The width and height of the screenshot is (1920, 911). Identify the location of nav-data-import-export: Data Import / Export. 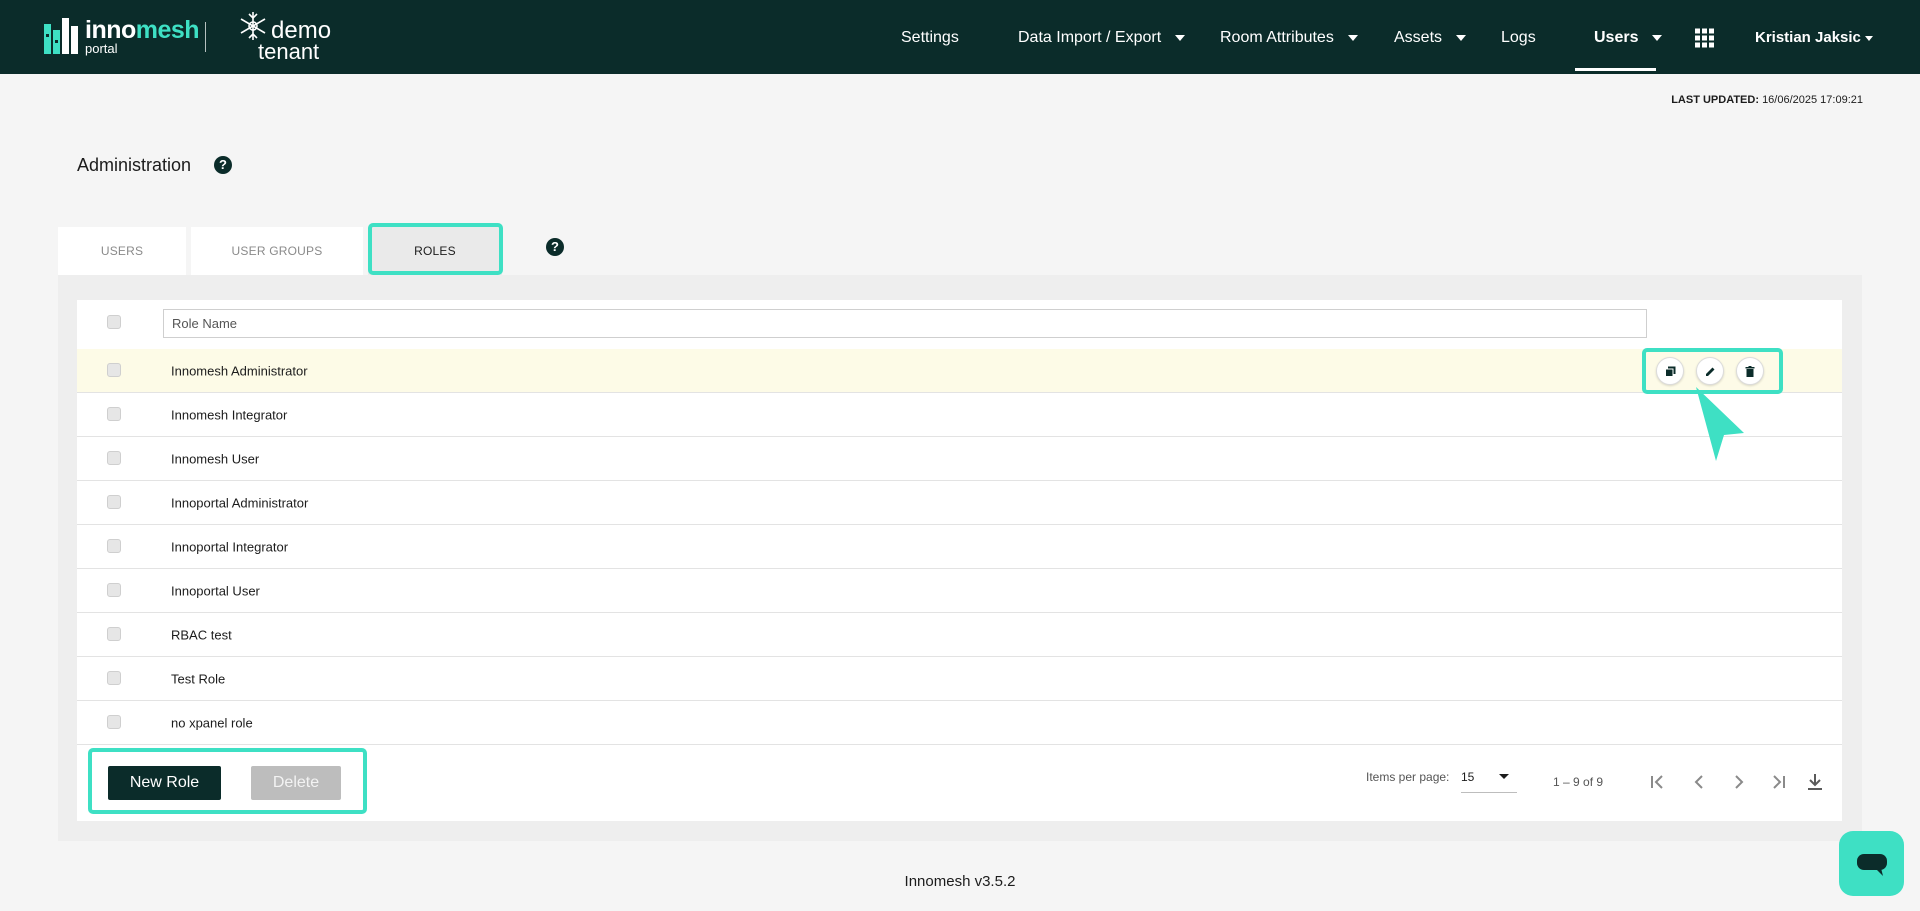
(1102, 38).